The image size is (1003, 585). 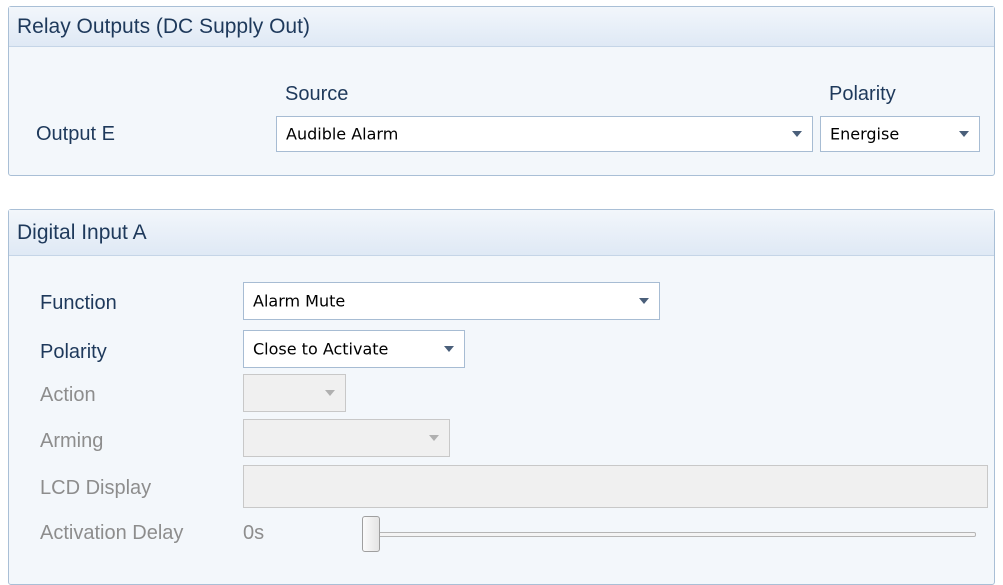 I want to click on source-value: Audible Alarm, so click(x=342, y=134).